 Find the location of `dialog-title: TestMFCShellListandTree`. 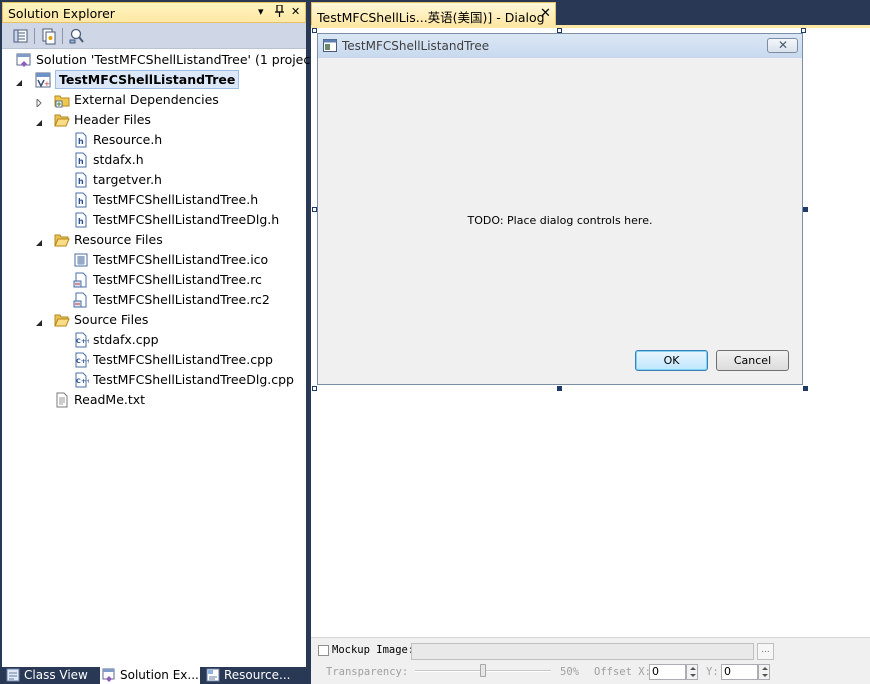

dialog-title: TestMFCShellListandTree is located at coordinates (416, 46).